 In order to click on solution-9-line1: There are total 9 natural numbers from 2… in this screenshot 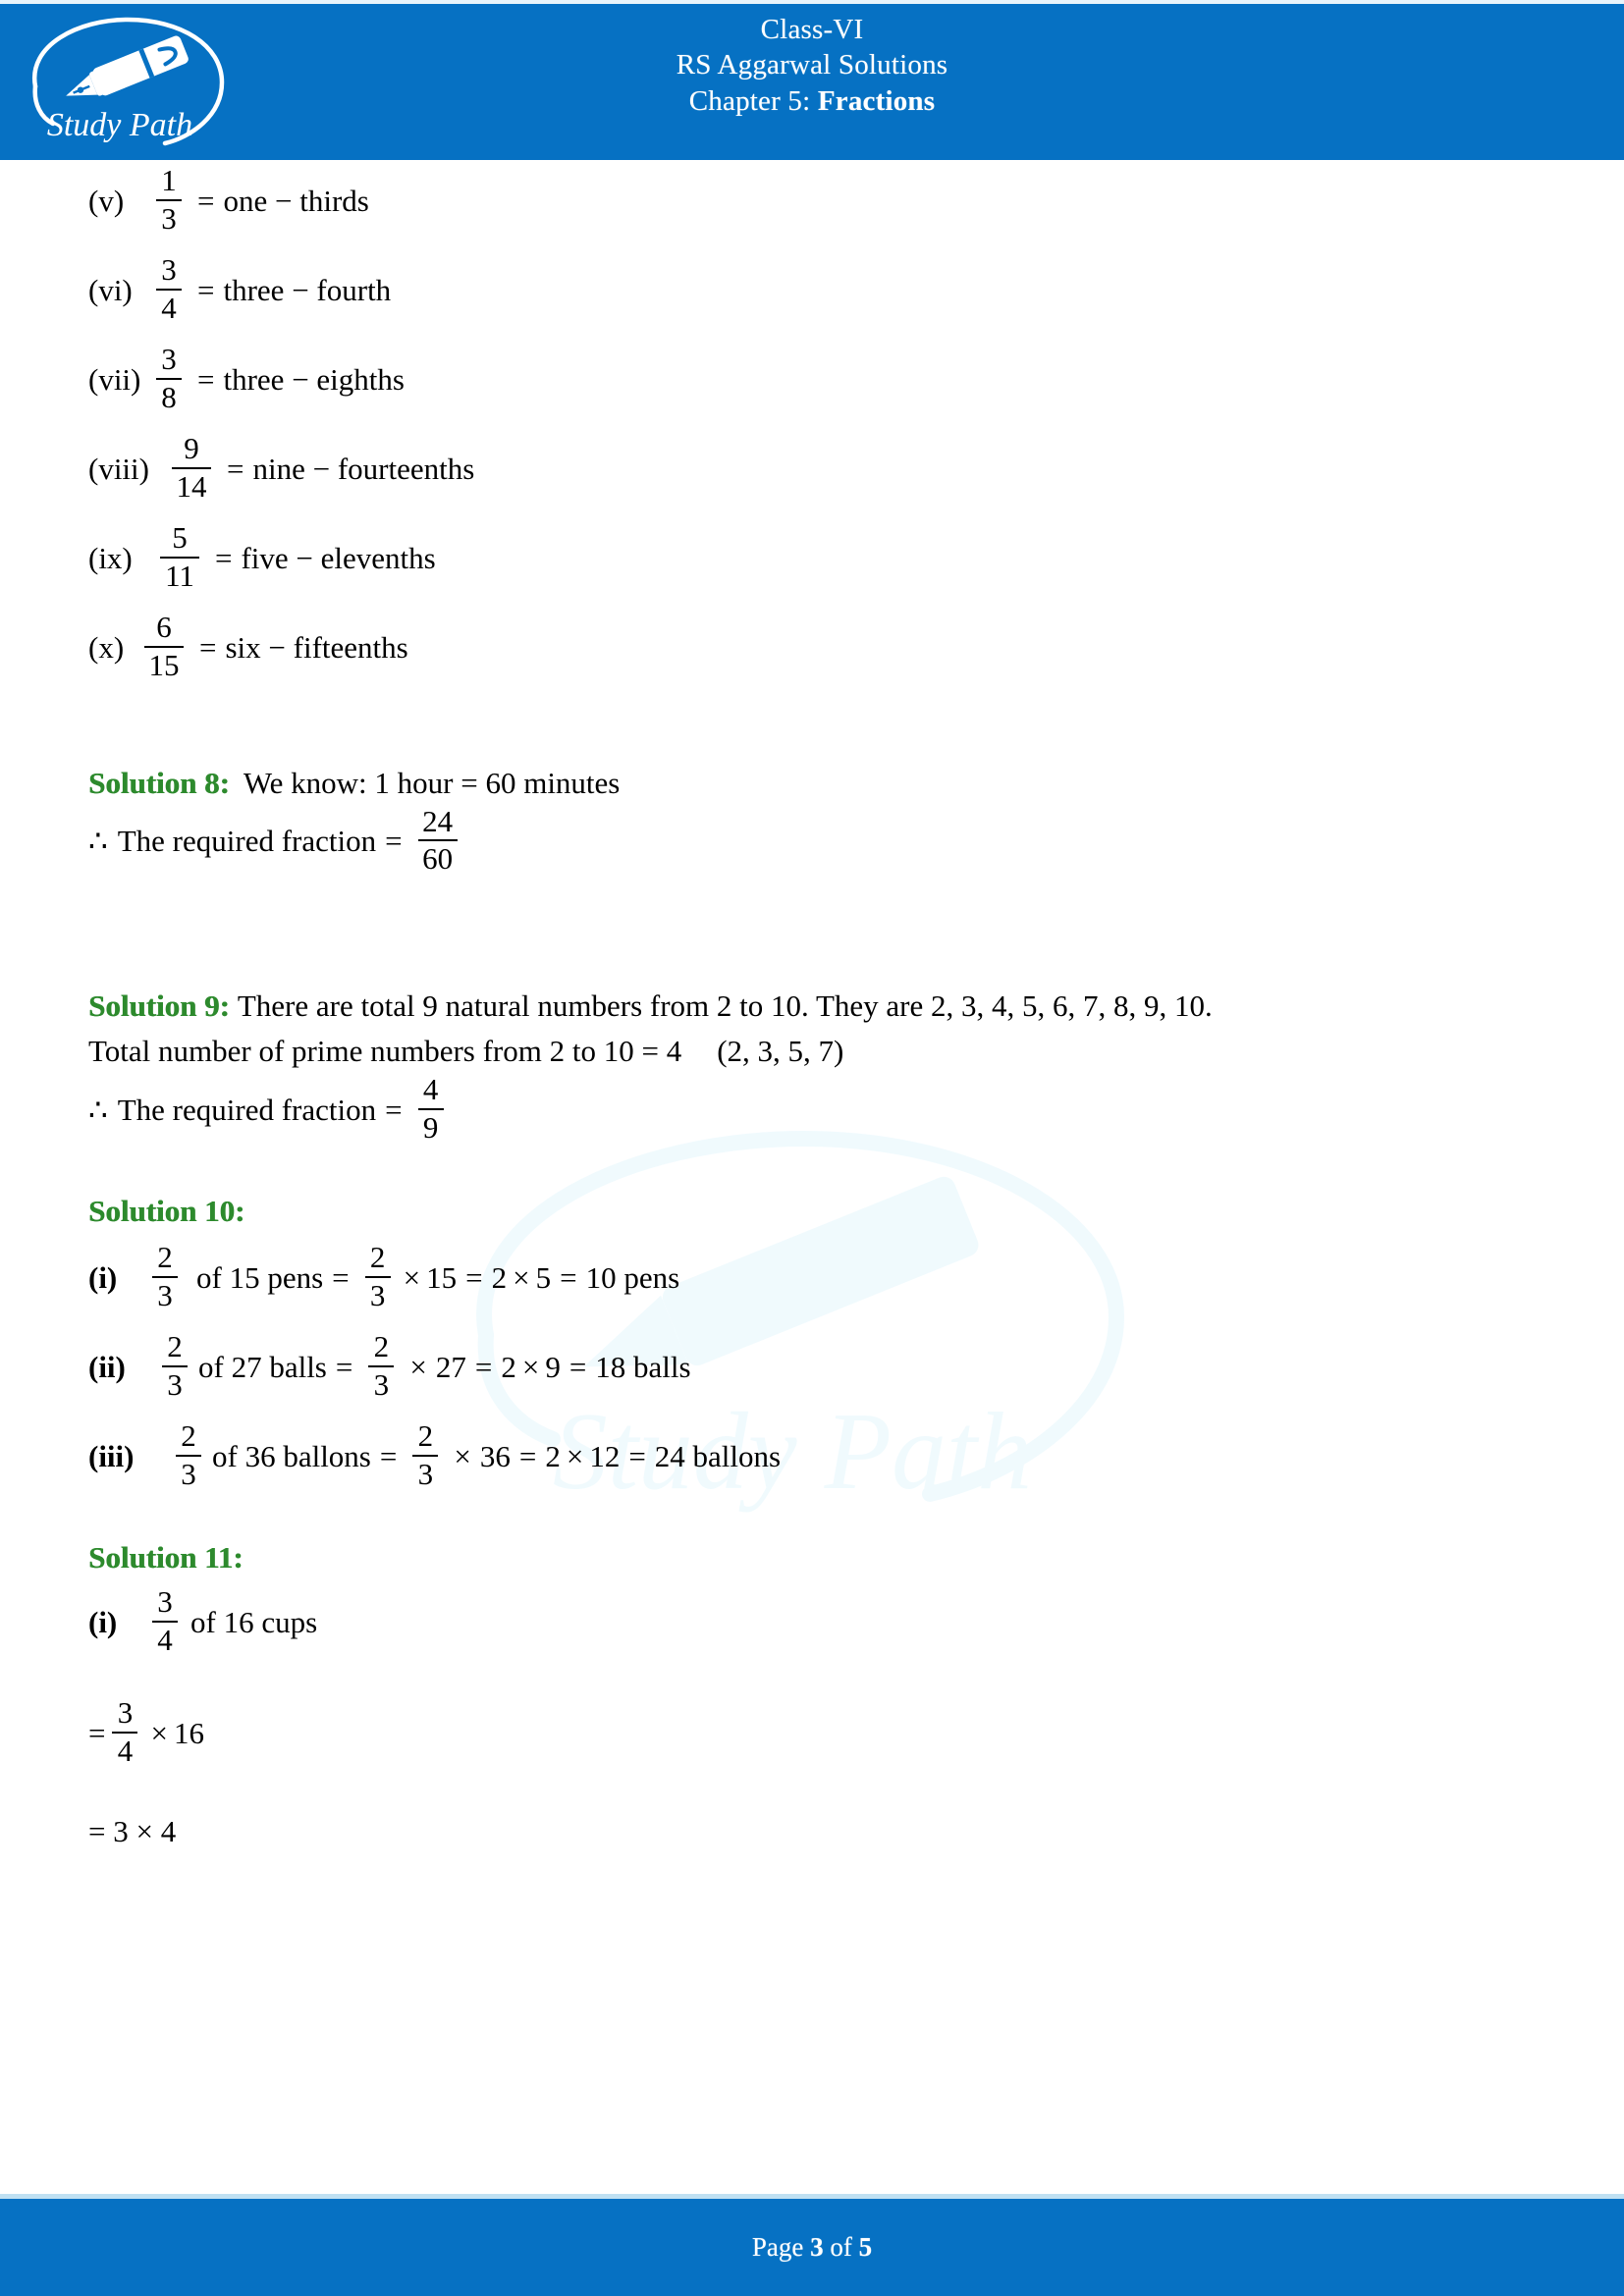, I will do `click(725, 1005)`.